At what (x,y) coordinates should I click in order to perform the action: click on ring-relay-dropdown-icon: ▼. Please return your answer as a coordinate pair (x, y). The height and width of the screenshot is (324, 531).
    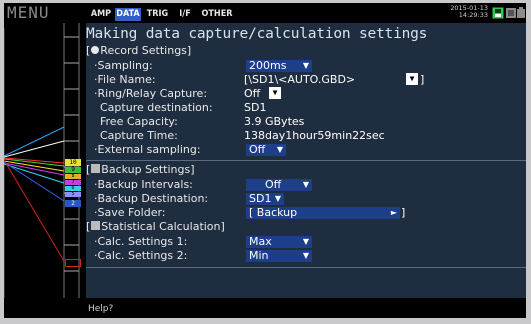
    Looking at the image, I should click on (275, 93).